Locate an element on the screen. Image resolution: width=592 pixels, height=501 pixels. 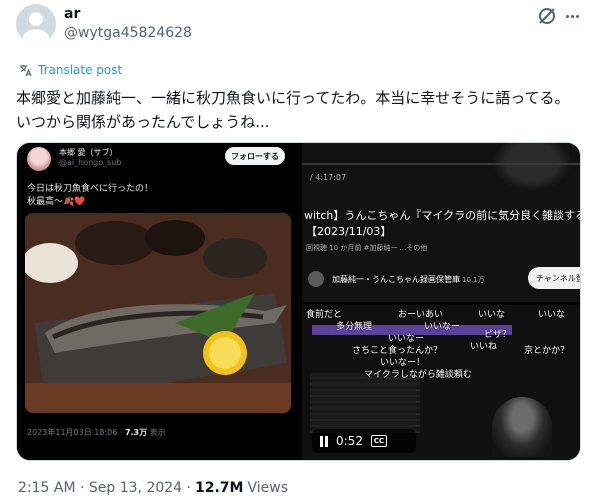
embedded-author-handle: @ai_hongo_sub is located at coordinates (90, 162).